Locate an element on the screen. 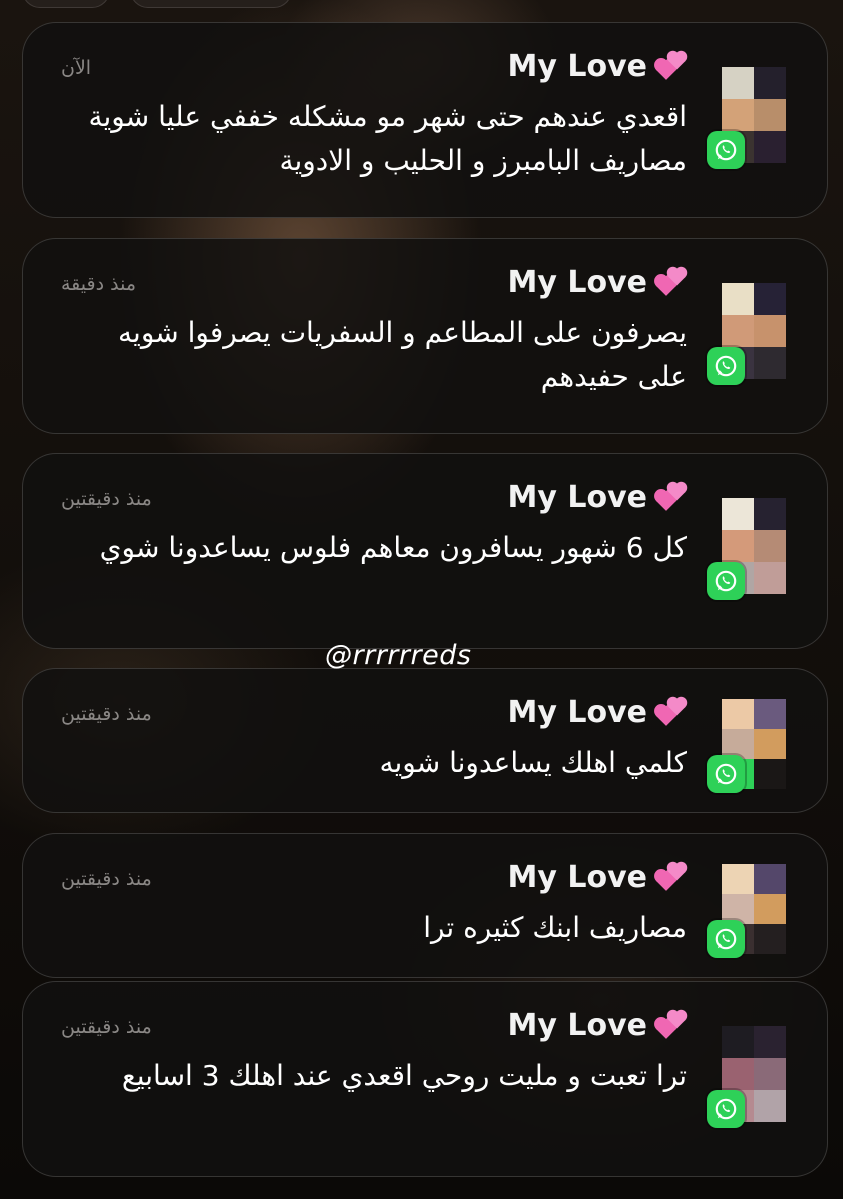  notification-message: مصاريف ابنك كثيره ترا is located at coordinates (555, 927).